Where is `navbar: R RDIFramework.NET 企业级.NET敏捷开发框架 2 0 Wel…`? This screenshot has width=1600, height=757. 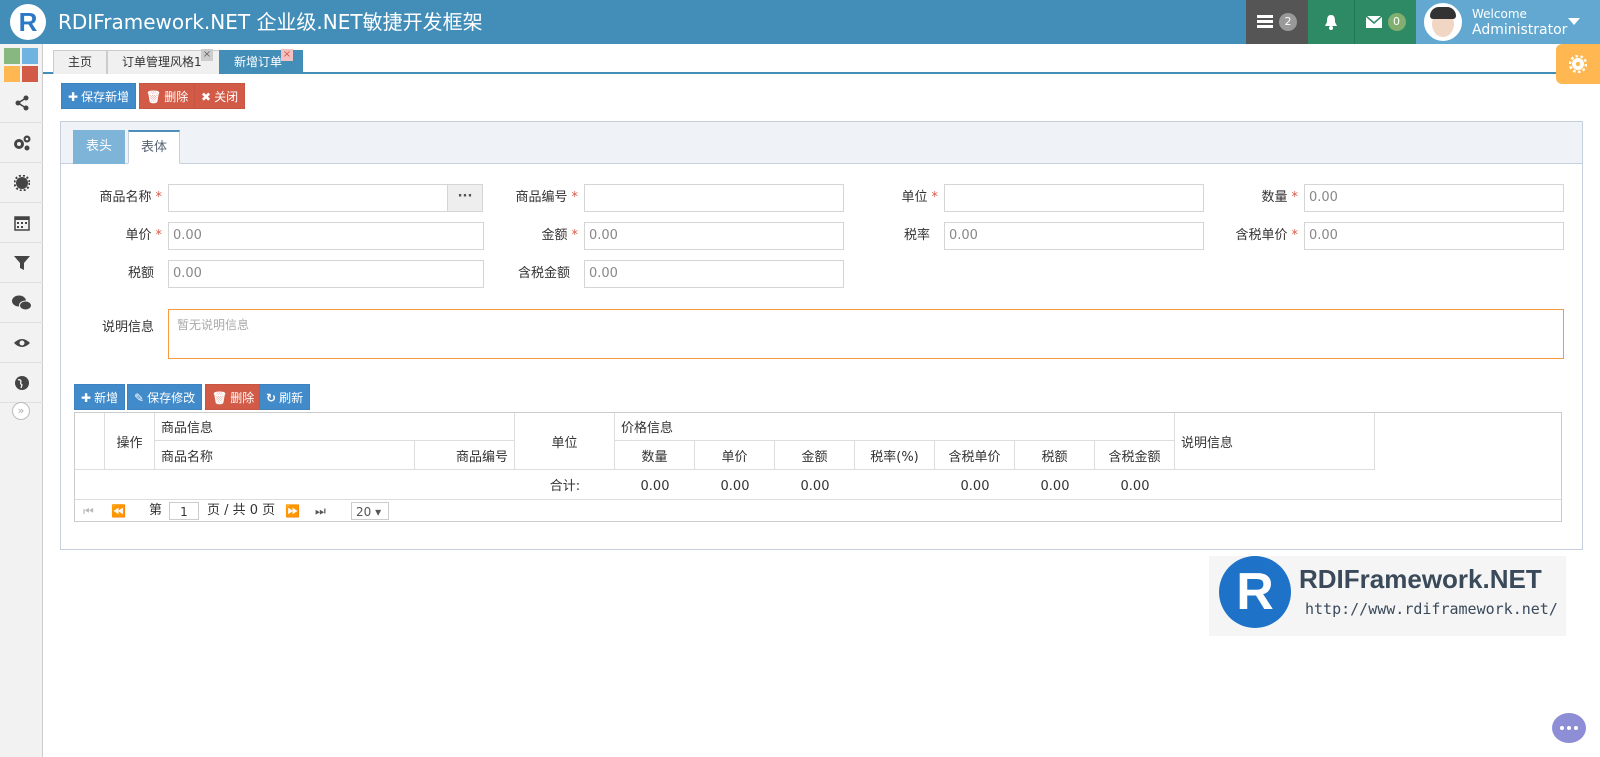
navbar: R RDIFramework.NET 企业级.NET敏捷开发框架 2 0 Wel… is located at coordinates (800, 22).